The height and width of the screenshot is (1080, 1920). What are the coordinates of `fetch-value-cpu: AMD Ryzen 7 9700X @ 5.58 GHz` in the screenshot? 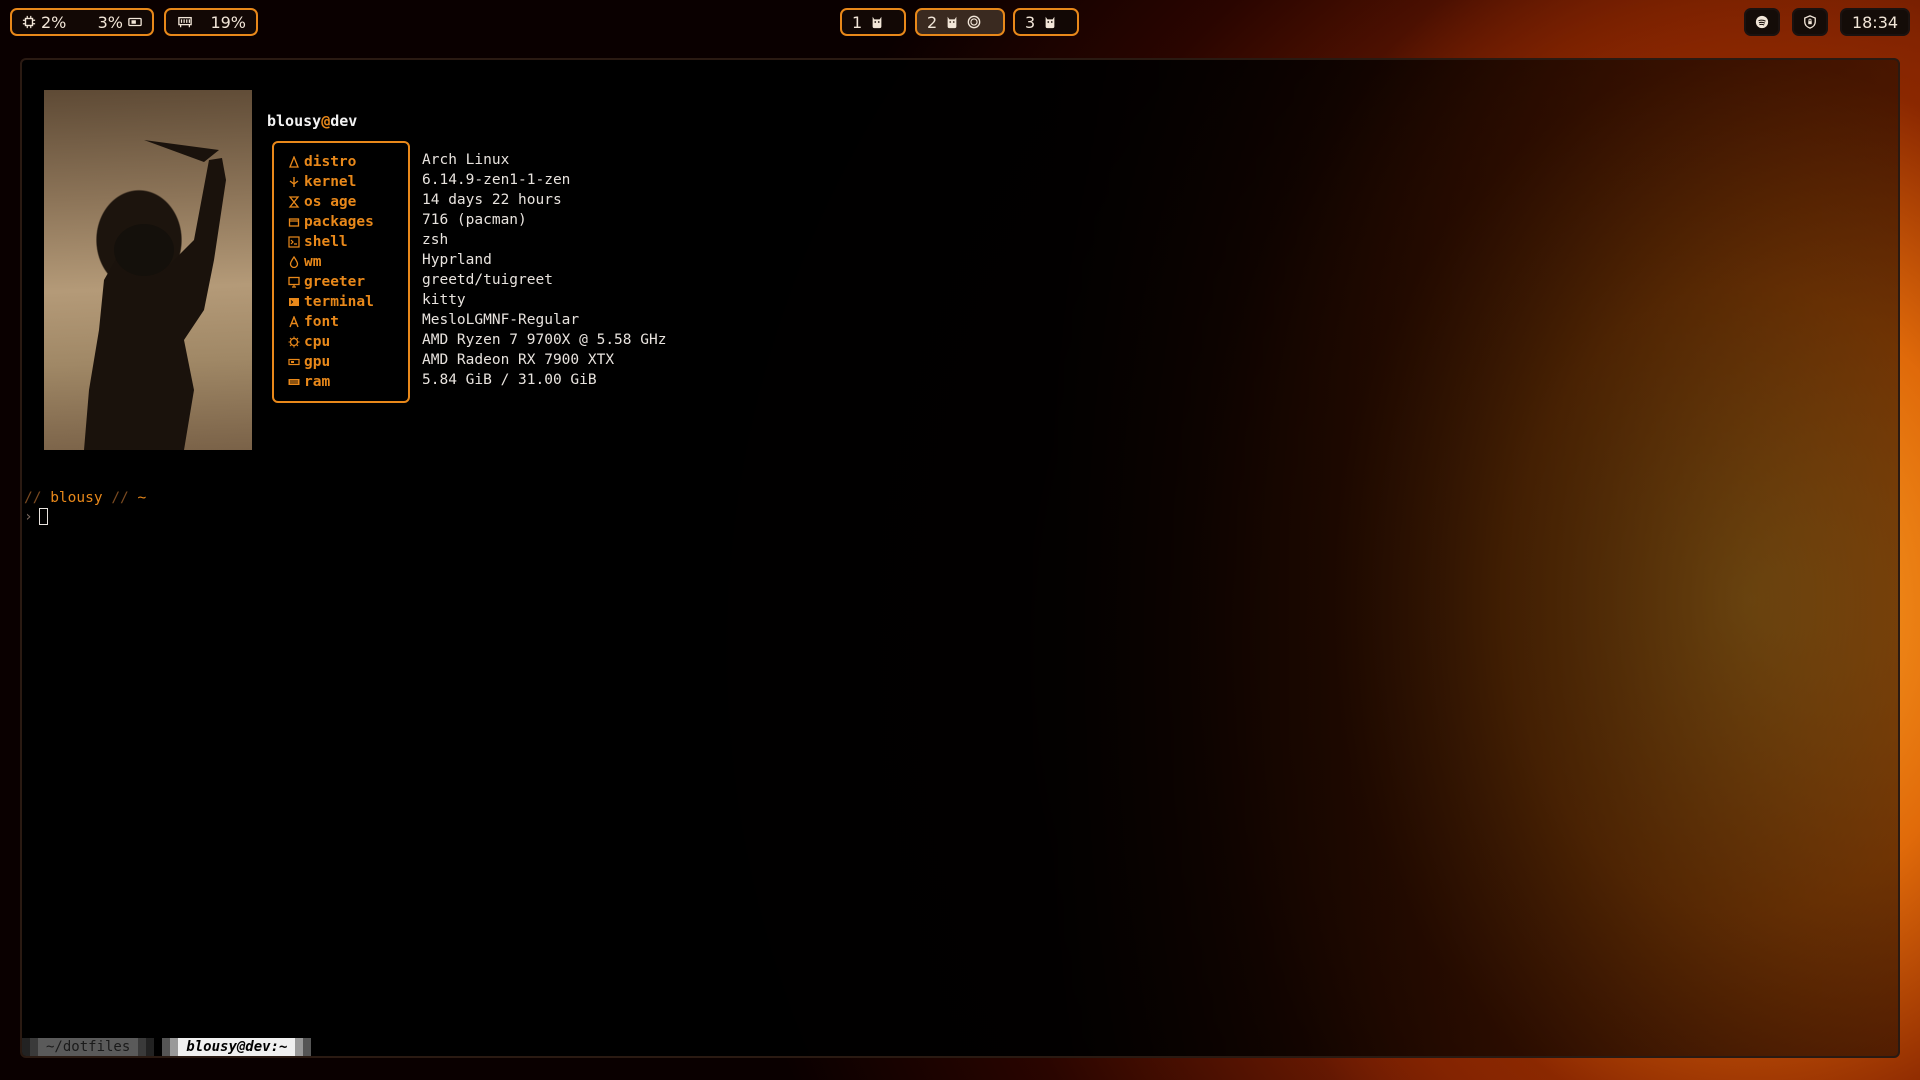 It's located at (544, 340).